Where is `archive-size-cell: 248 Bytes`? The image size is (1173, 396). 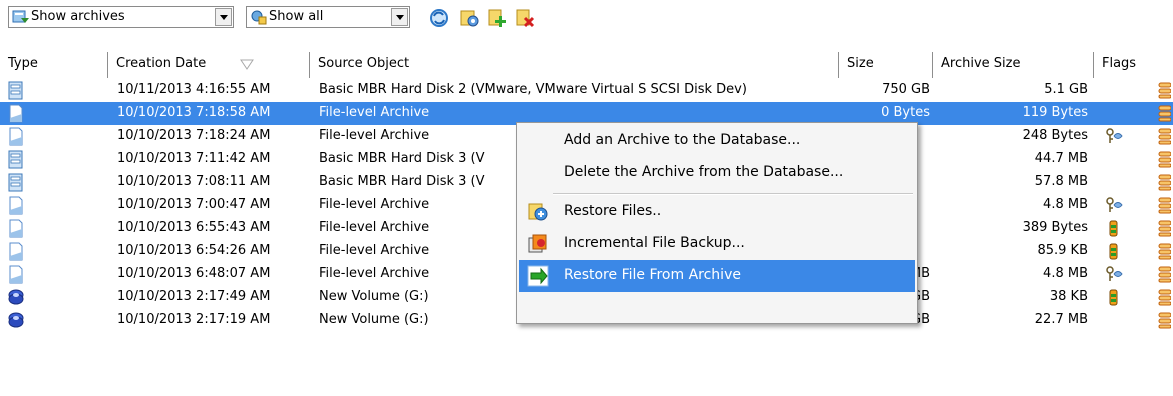
archive-size-cell: 248 Bytes is located at coordinates (1055, 135).